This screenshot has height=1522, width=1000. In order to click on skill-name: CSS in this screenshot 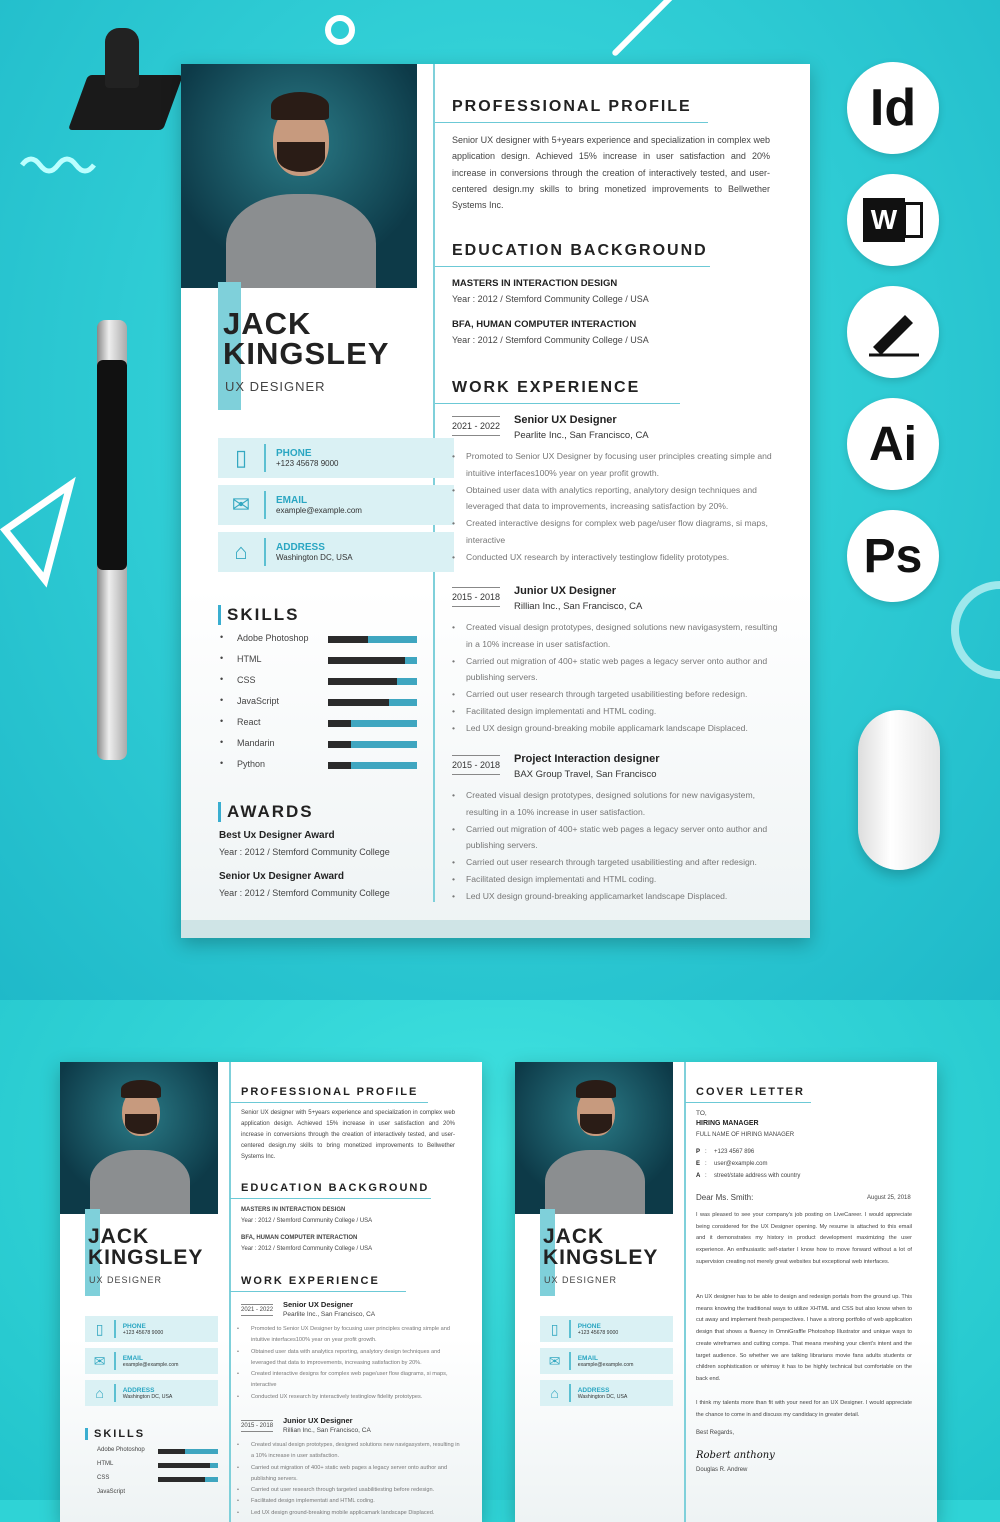, I will do `click(246, 680)`.